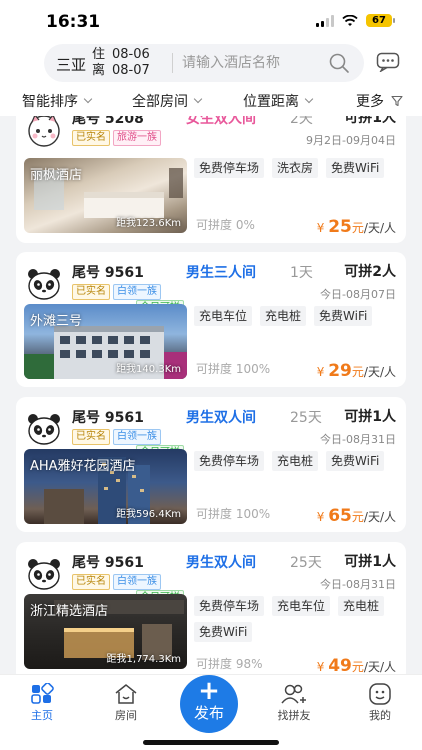  I want to click on checkout-label: 离, so click(99, 70).